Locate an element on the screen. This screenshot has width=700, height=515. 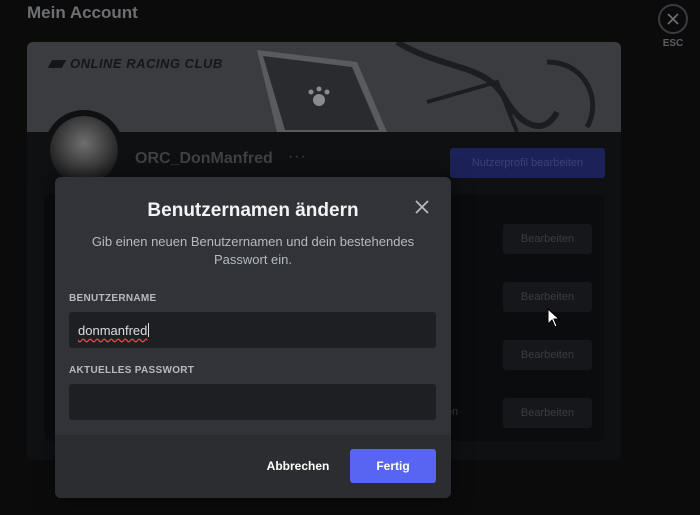
password-input is located at coordinates (252, 402).